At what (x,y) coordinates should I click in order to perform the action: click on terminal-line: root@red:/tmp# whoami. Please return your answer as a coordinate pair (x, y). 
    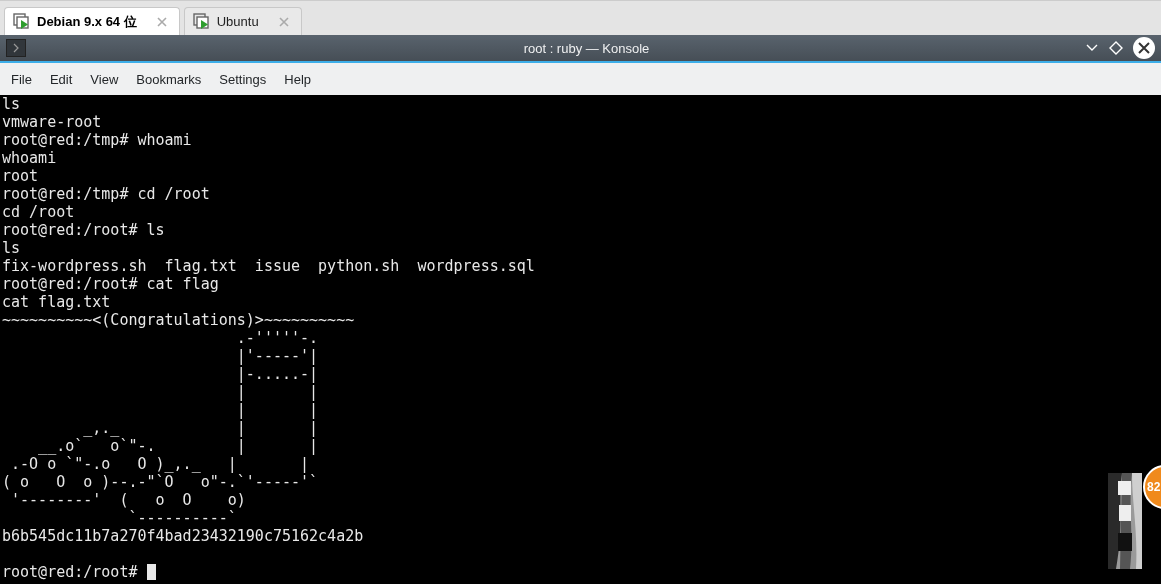
    Looking at the image, I should click on (97, 140).